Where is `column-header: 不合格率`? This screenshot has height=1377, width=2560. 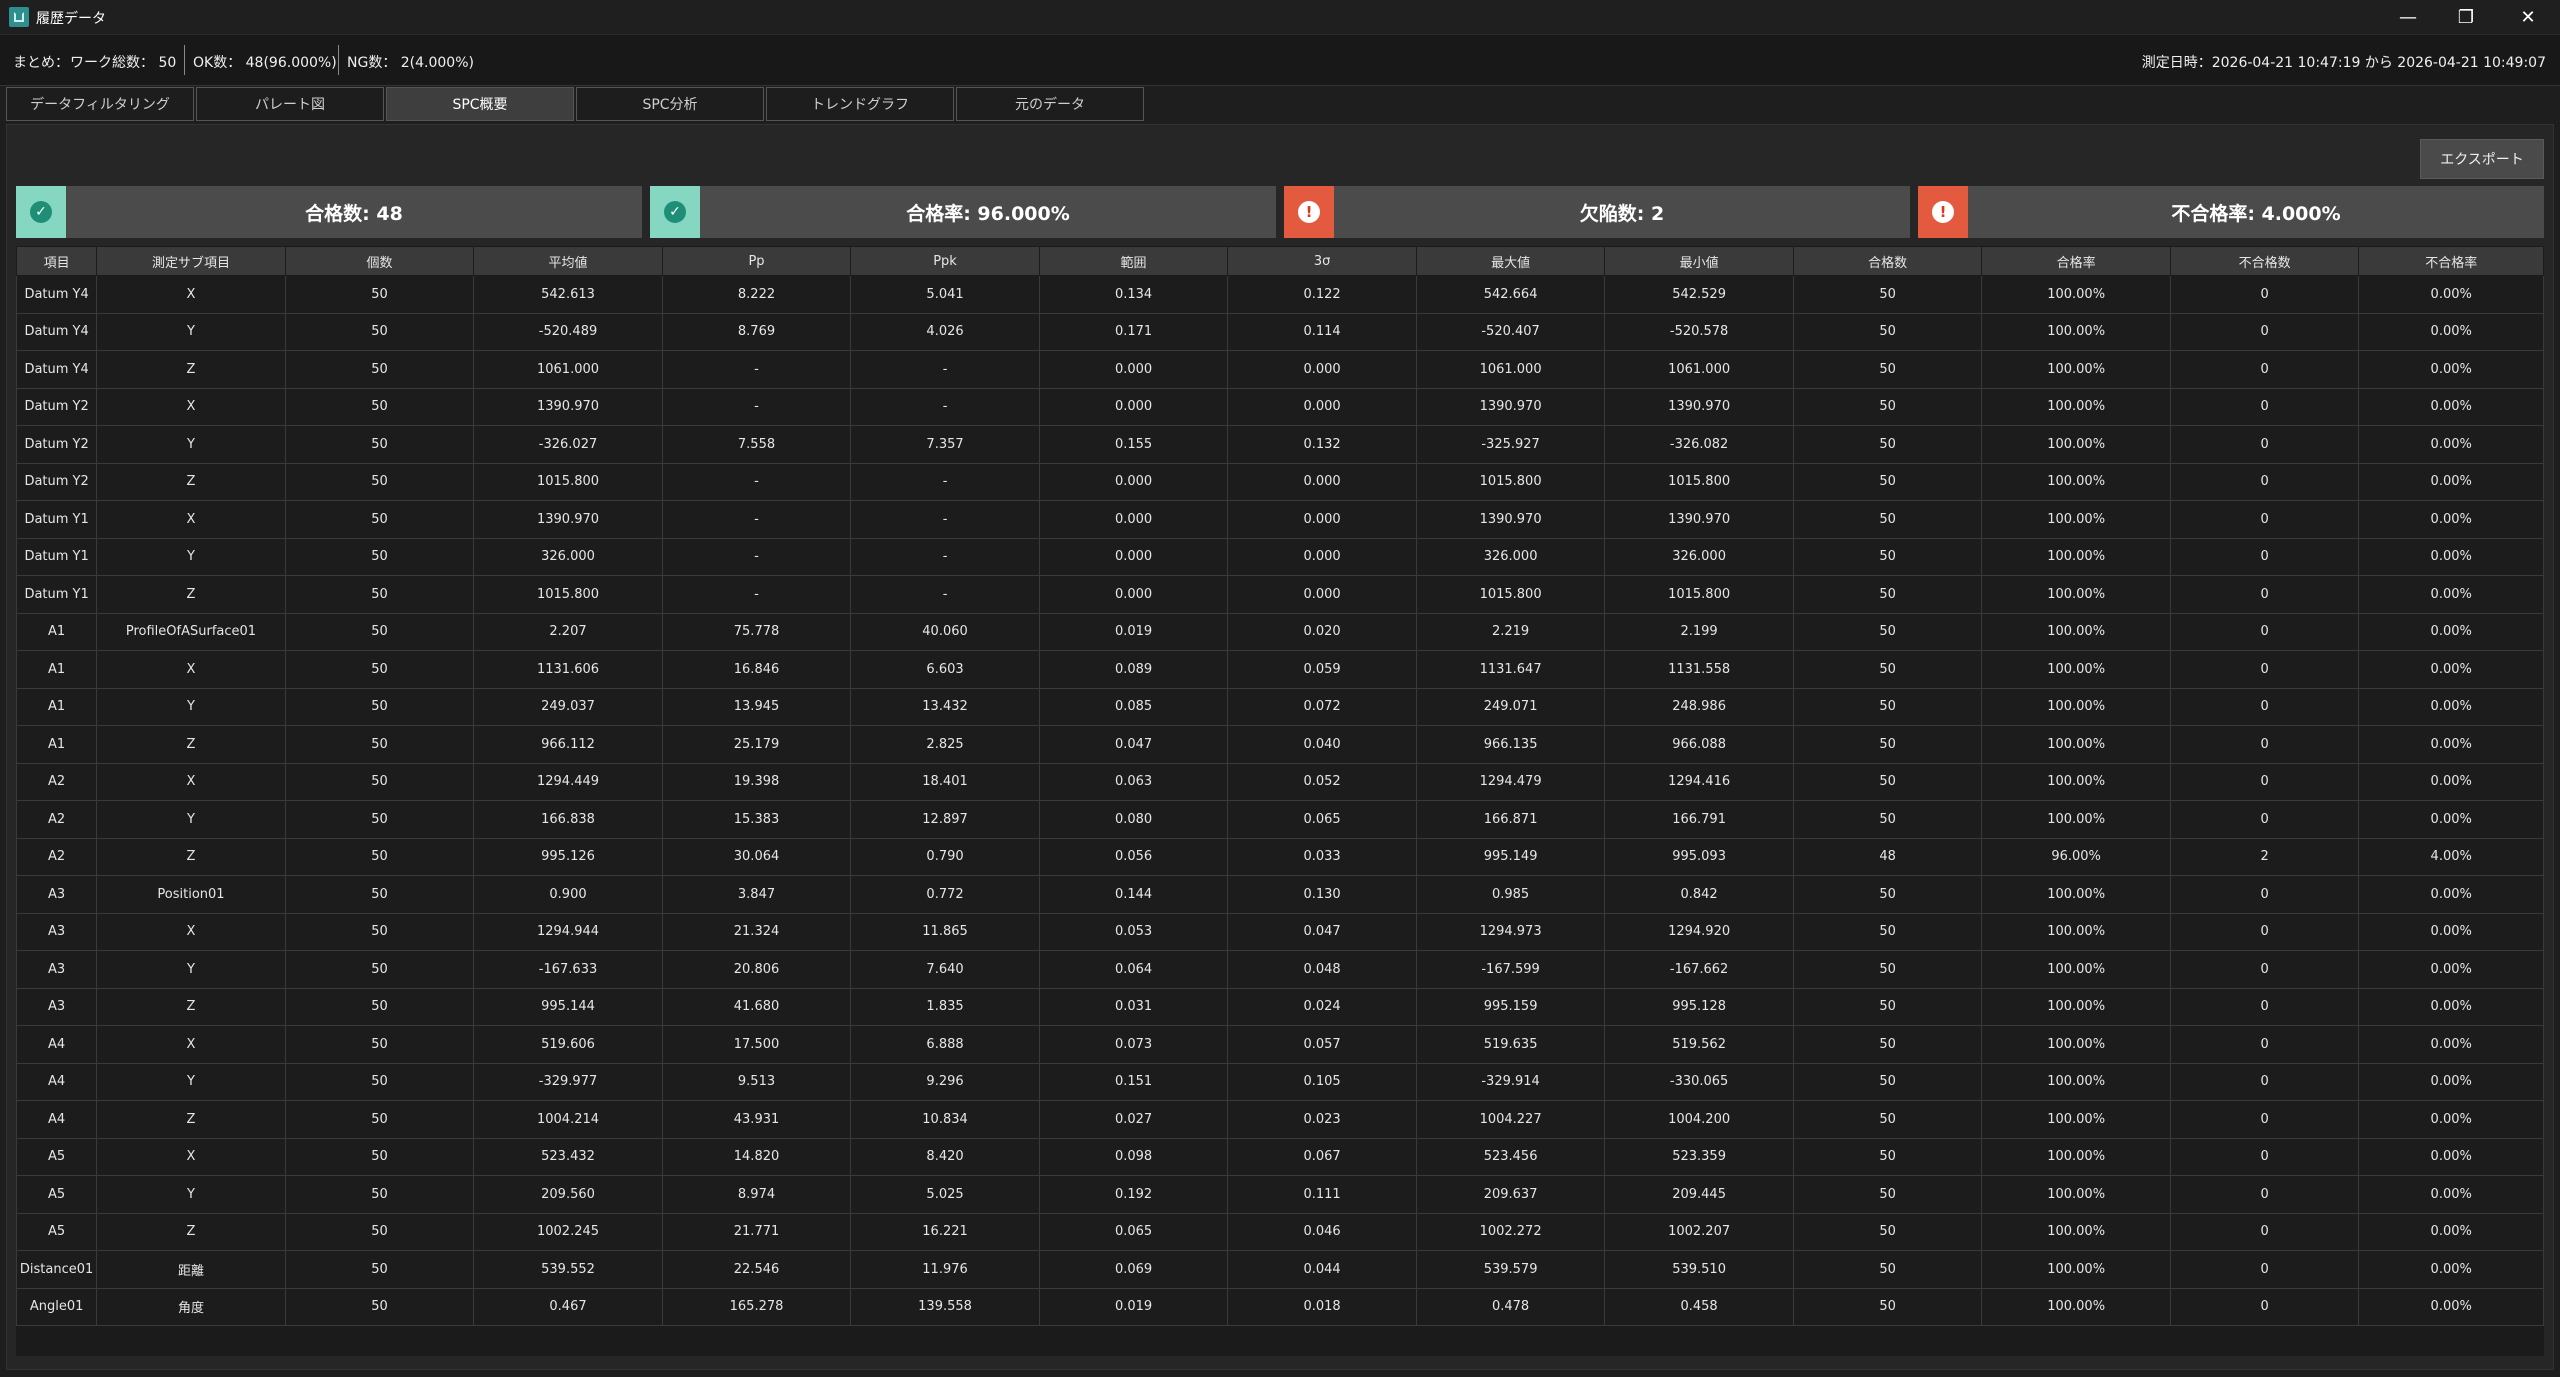
column-header: 不合格率 is located at coordinates (2451, 261).